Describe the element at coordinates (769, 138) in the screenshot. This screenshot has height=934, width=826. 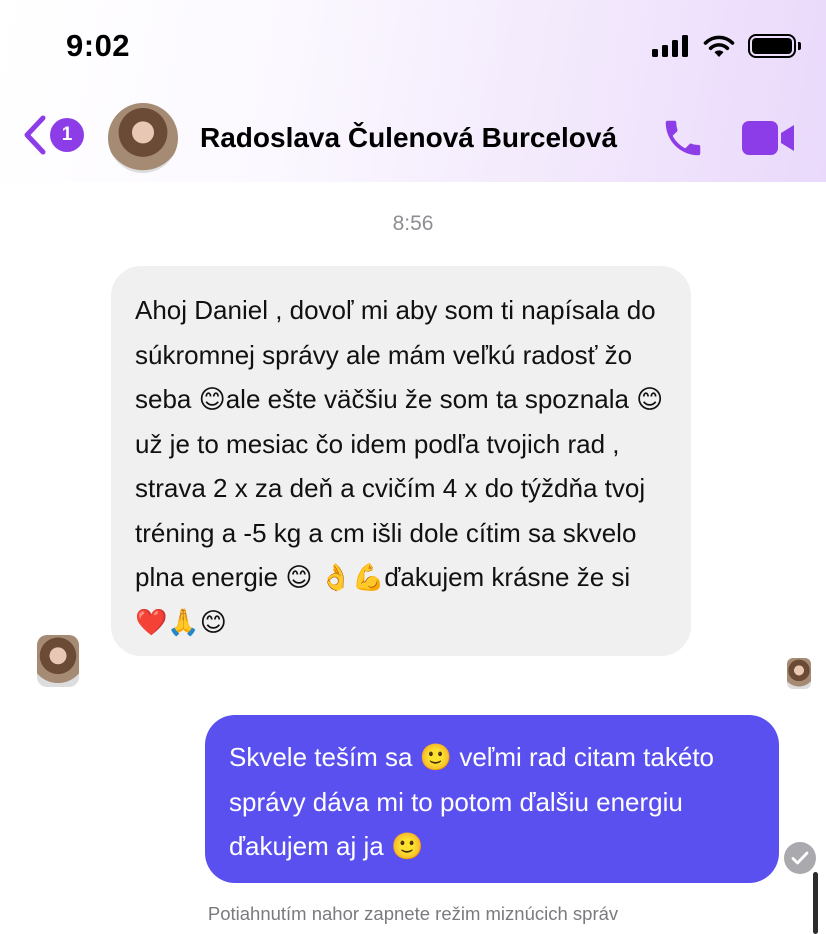
I see `video-camera-icon` at that location.